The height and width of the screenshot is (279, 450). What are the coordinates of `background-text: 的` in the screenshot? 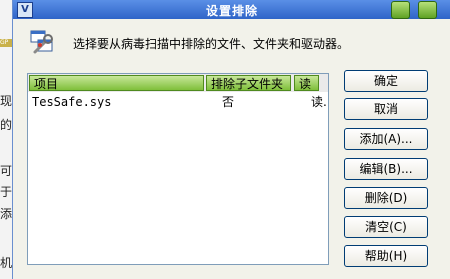 It's located at (6, 125).